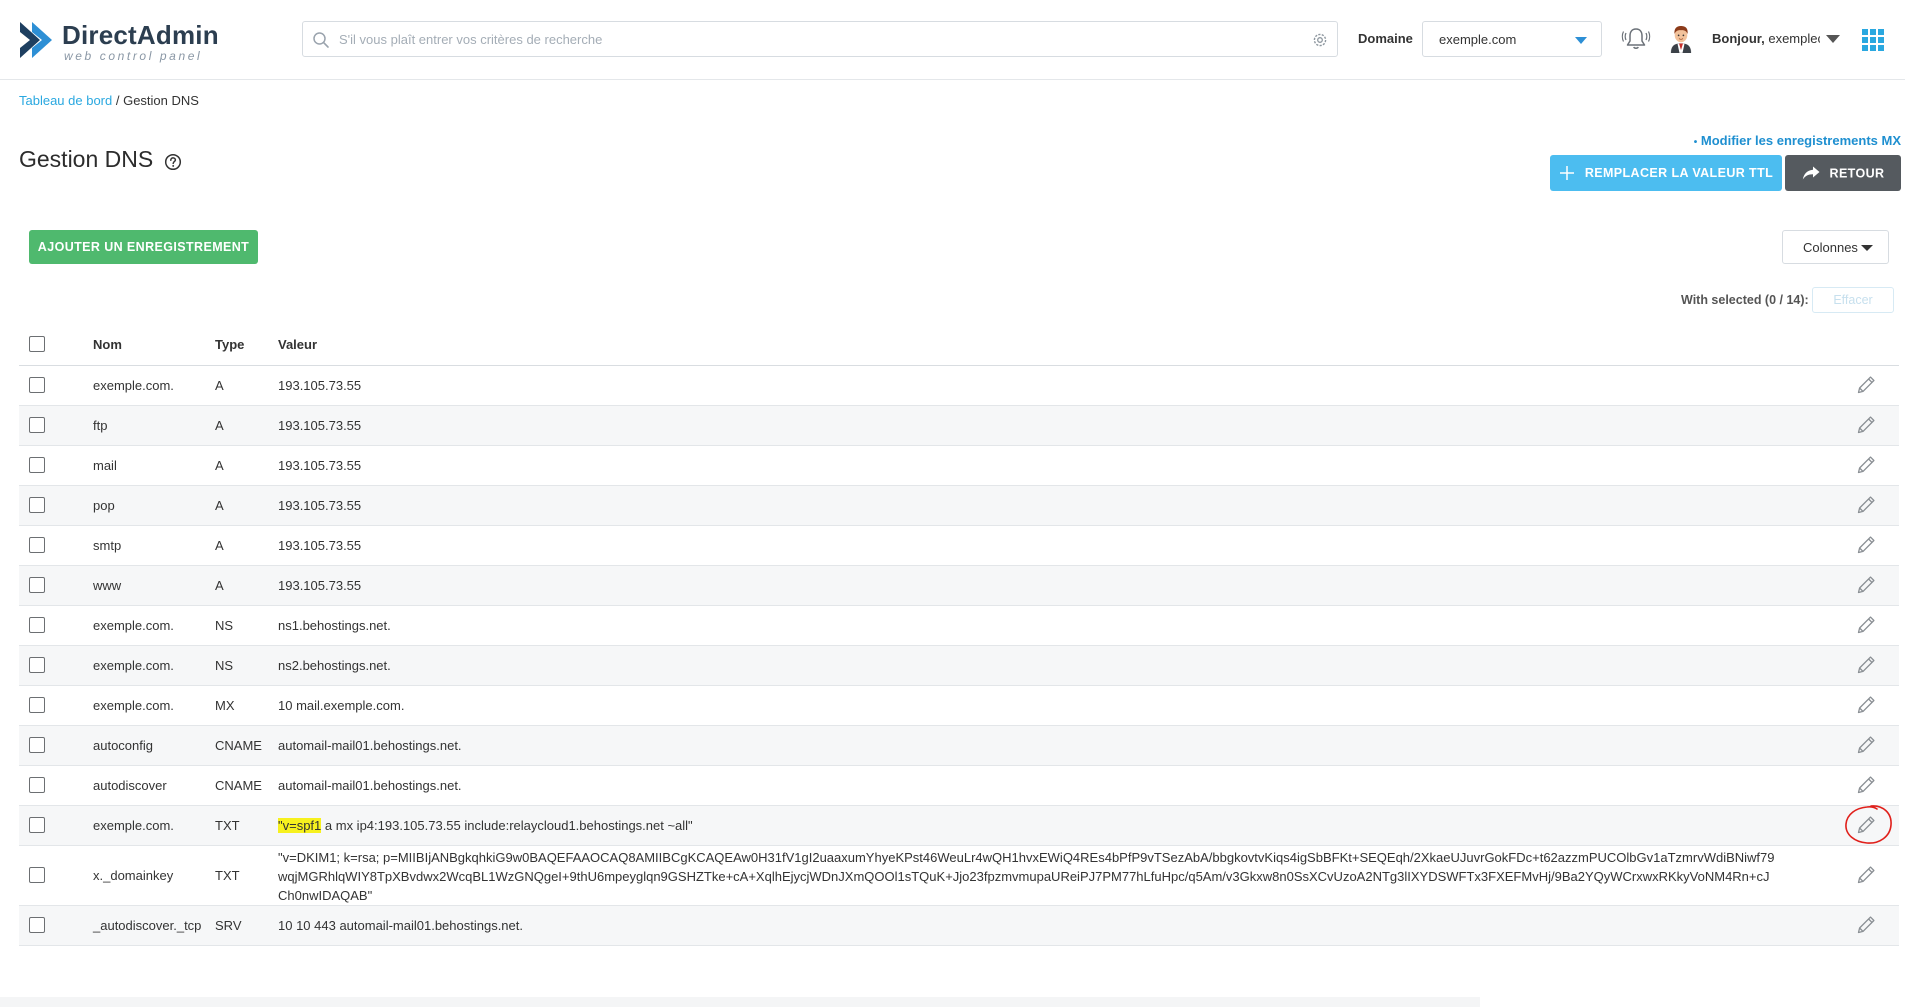 This screenshot has width=1905, height=1007. What do you see at coordinates (161, 100) in the screenshot?
I see `breadcrumb-current: Gestion DNS` at bounding box center [161, 100].